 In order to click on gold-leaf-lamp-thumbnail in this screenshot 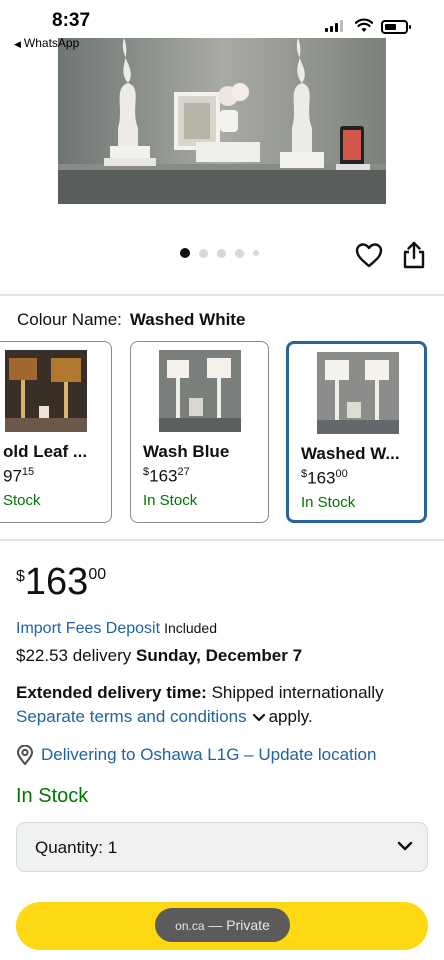, I will do `click(46, 391)`.